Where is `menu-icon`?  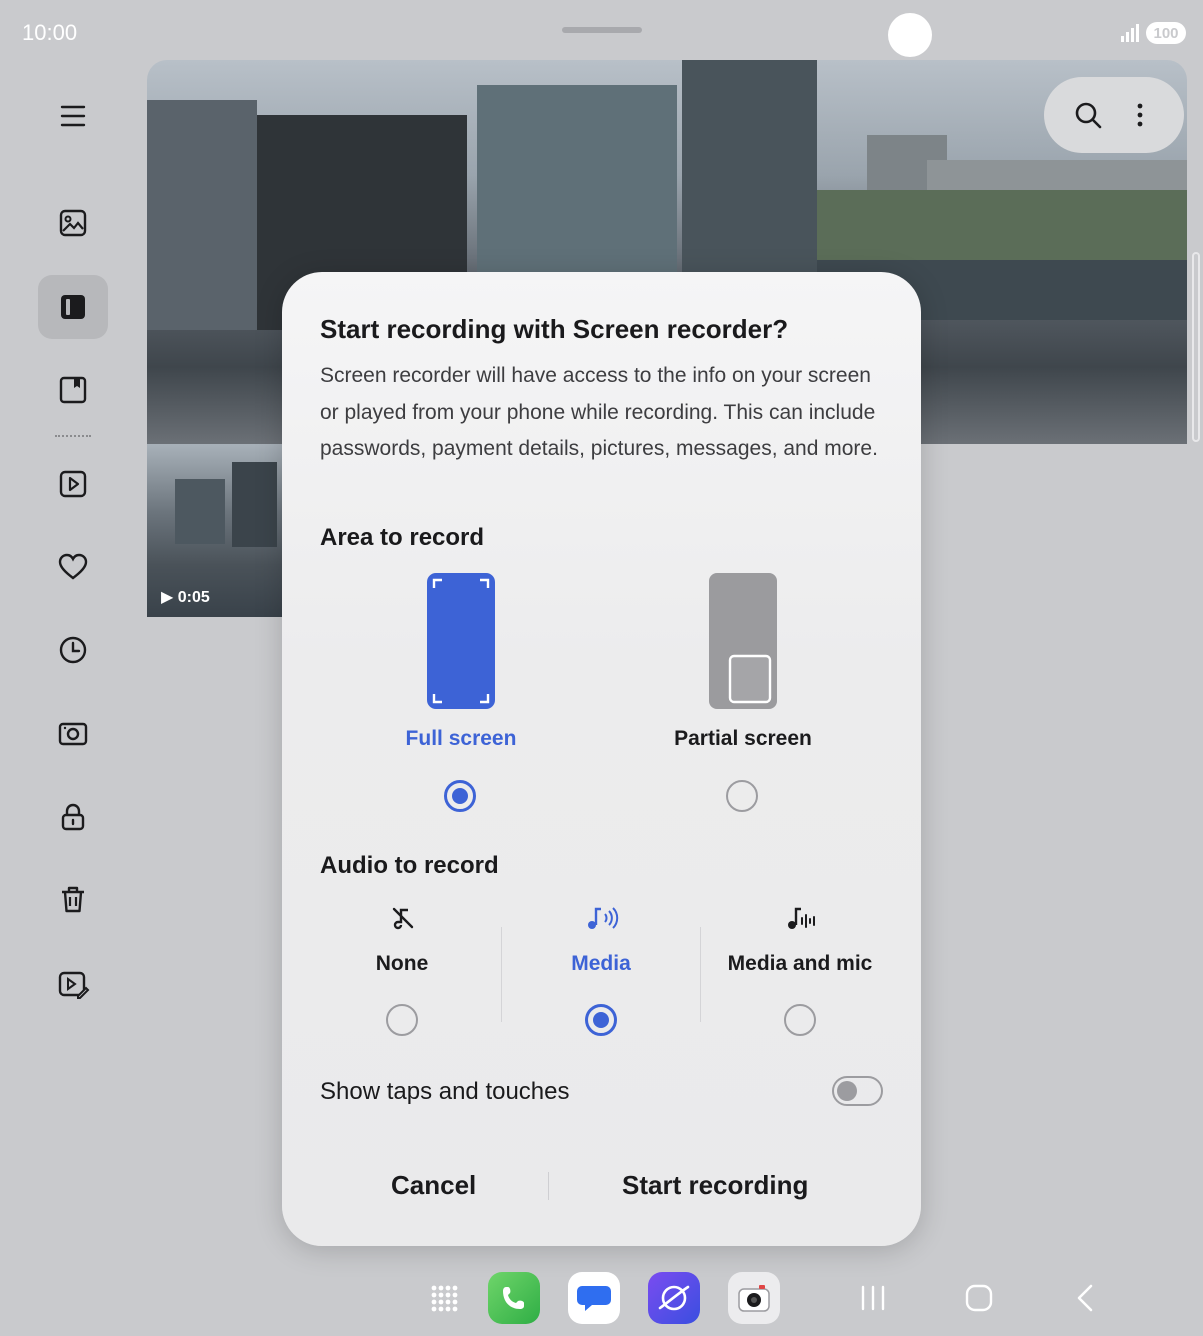
menu-icon is located at coordinates (73, 116).